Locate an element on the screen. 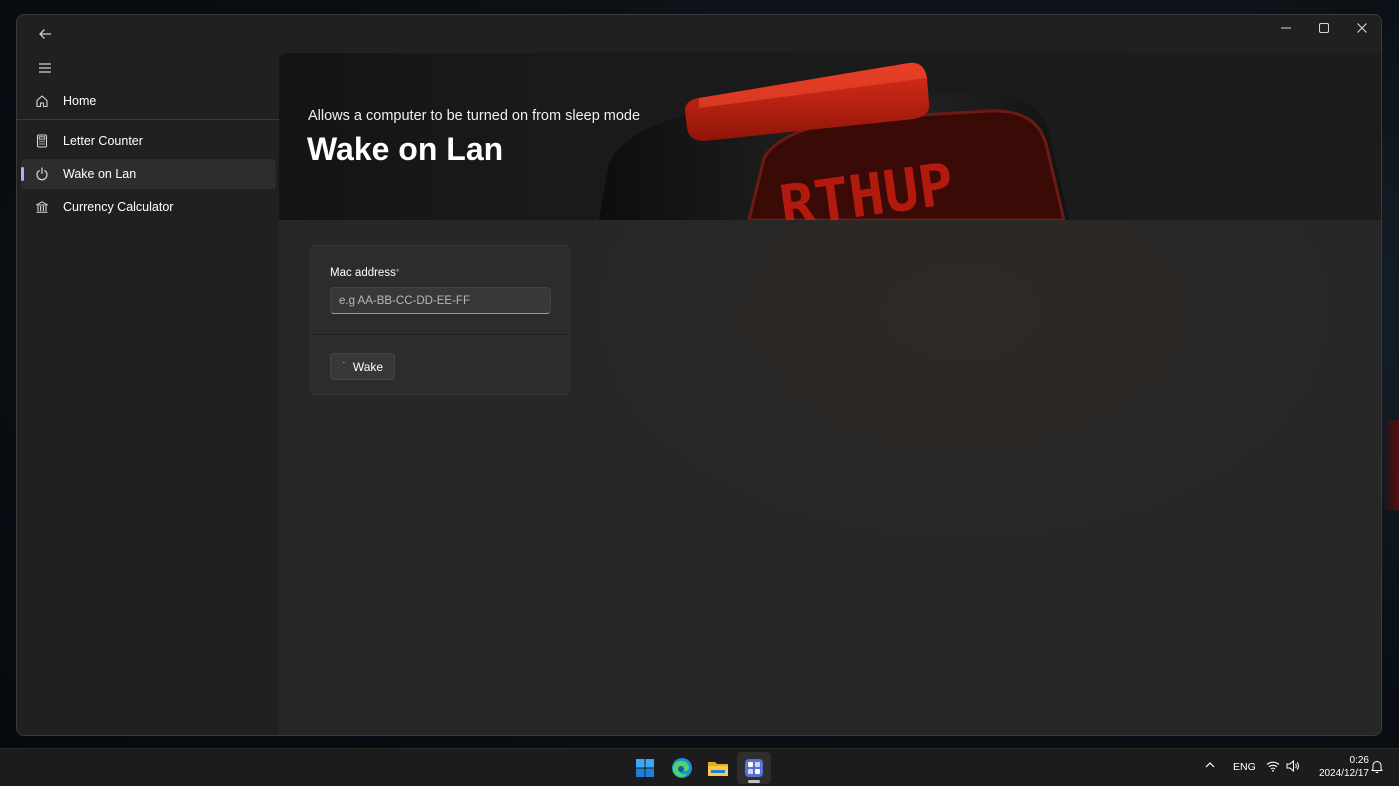  notification-bell-icon is located at coordinates (1377, 767).